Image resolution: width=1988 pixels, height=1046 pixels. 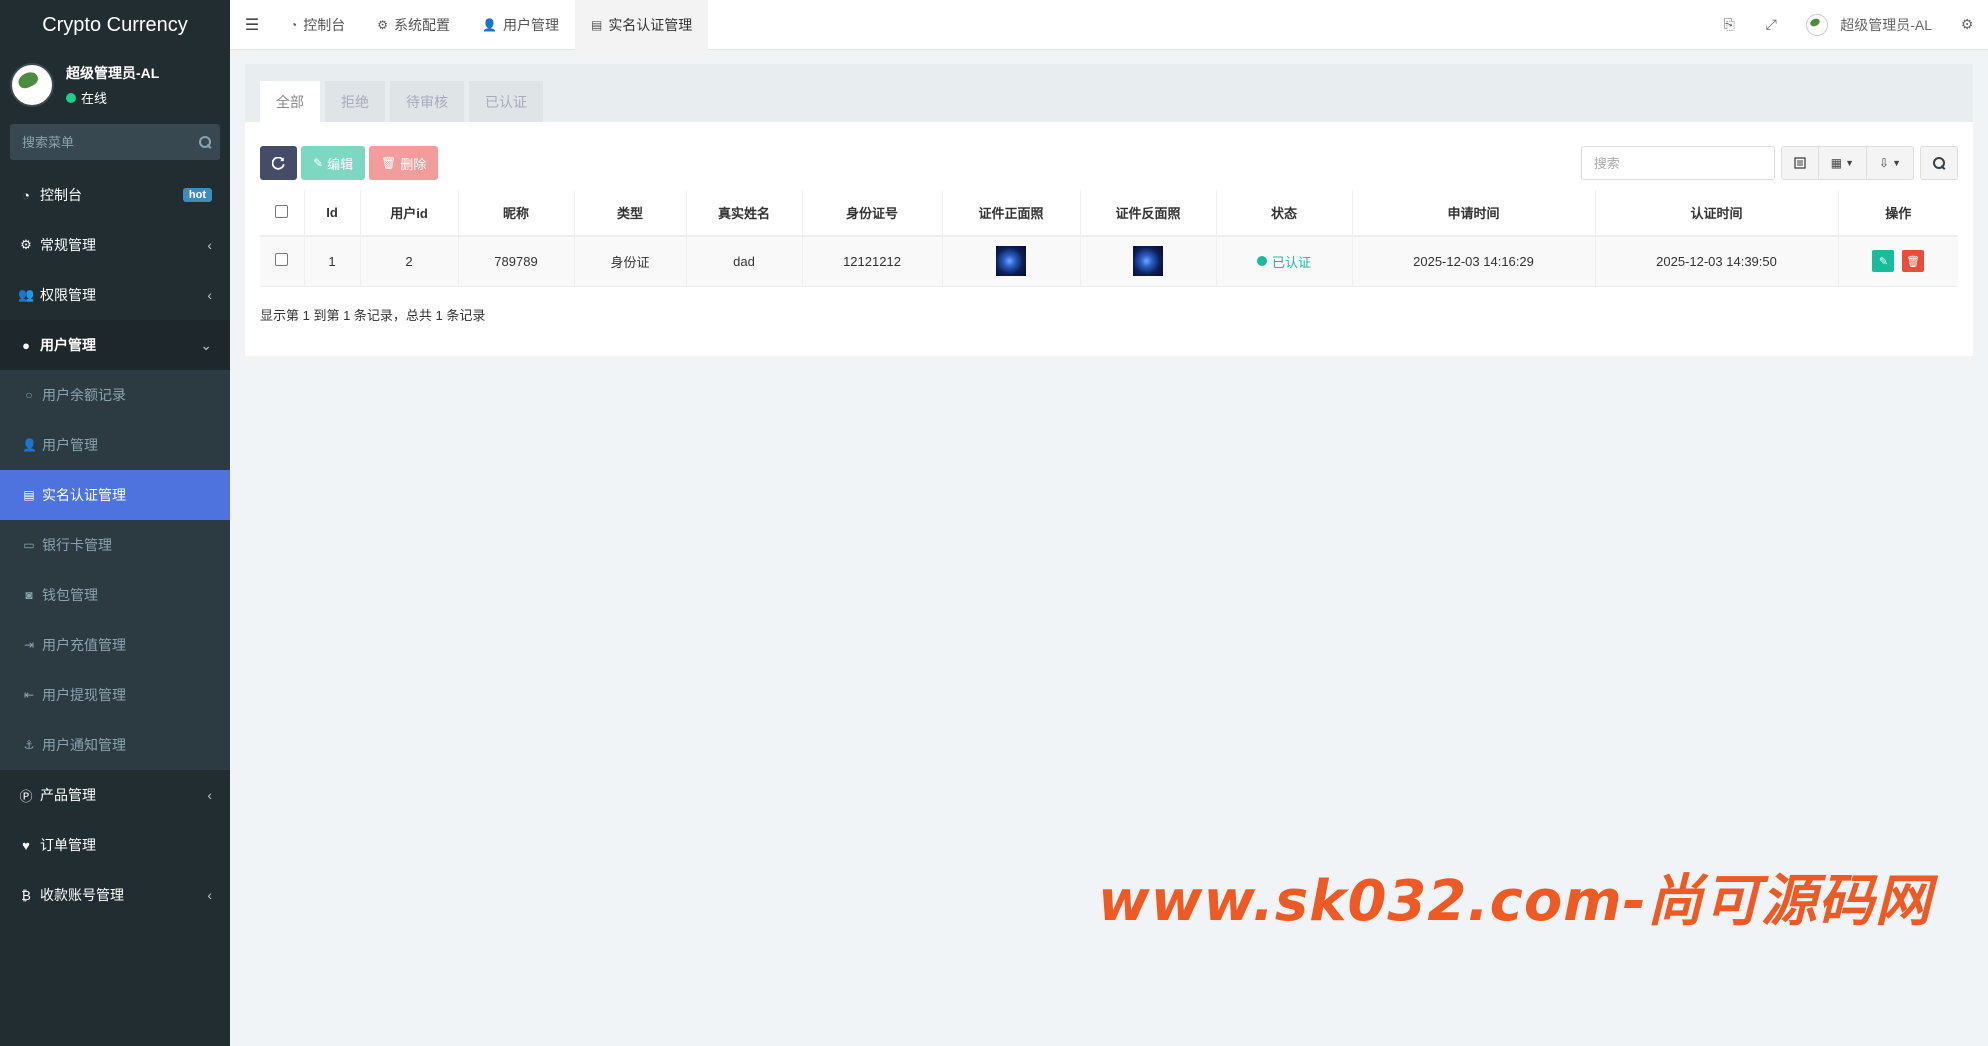 What do you see at coordinates (29, 445) in the screenshot?
I see `user-icon: 👤` at bounding box center [29, 445].